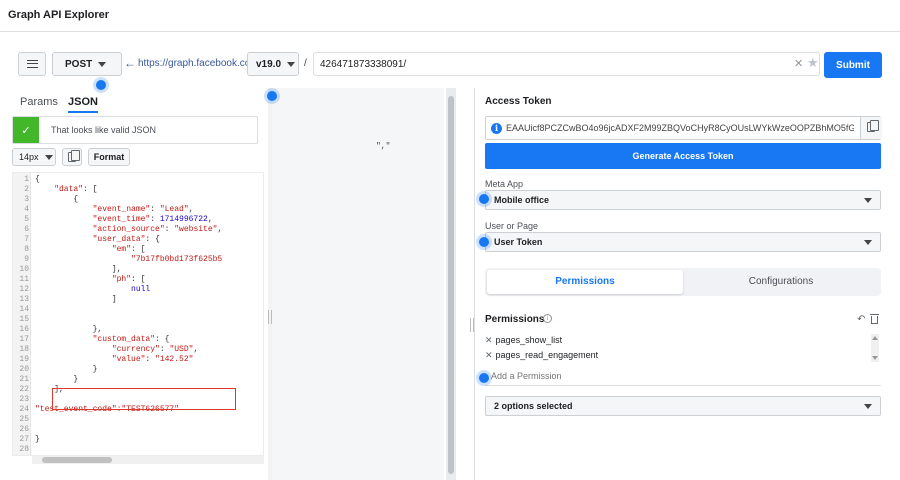 This screenshot has width=900, height=480. What do you see at coordinates (26, 249) in the screenshot?
I see `line-number: 8` at bounding box center [26, 249].